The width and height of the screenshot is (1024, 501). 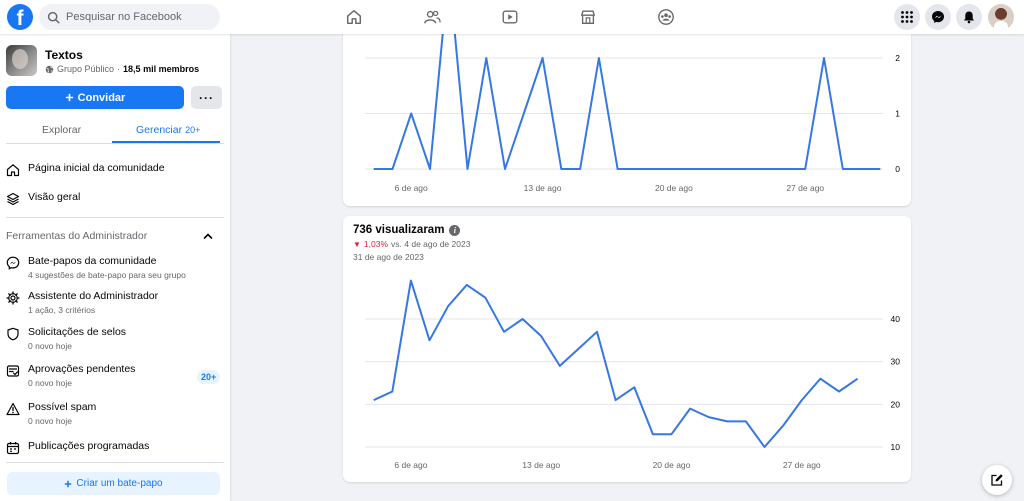 What do you see at coordinates (86, 69) in the screenshot?
I see `group-privacy: Grupo Público` at bounding box center [86, 69].